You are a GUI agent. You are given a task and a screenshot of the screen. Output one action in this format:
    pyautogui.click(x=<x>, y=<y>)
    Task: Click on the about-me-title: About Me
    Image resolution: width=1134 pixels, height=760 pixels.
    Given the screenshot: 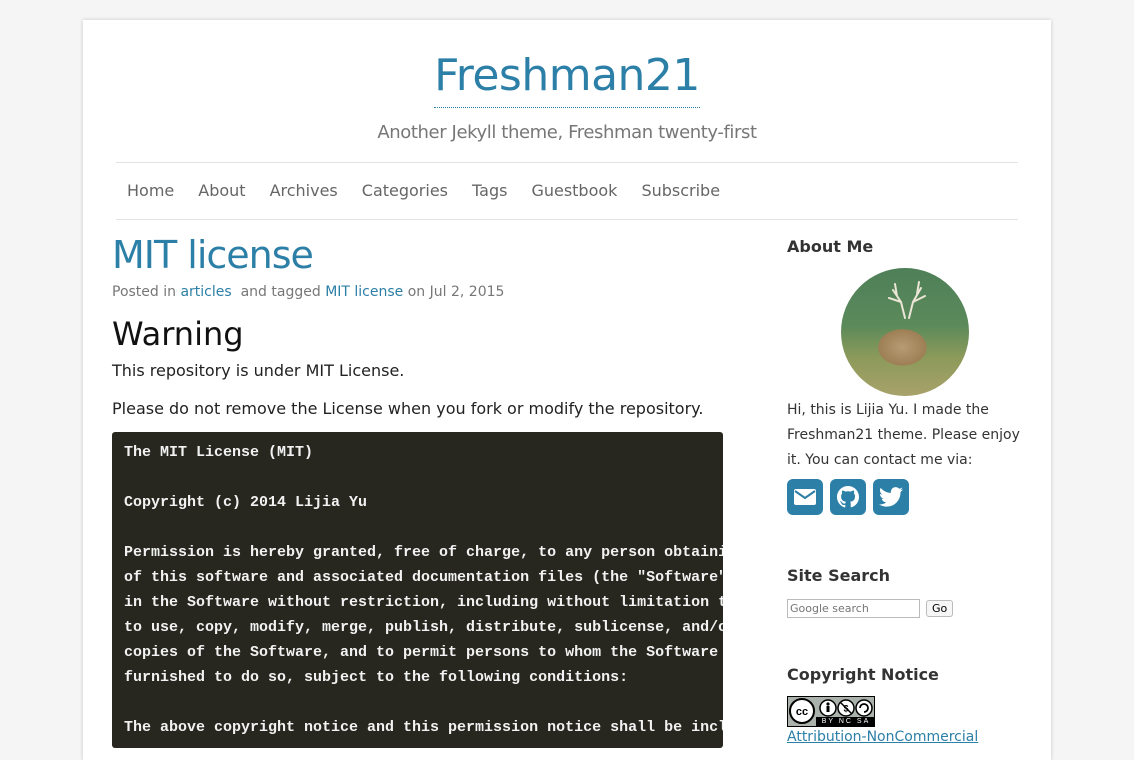 What is the action you would take?
    pyautogui.click(x=830, y=246)
    